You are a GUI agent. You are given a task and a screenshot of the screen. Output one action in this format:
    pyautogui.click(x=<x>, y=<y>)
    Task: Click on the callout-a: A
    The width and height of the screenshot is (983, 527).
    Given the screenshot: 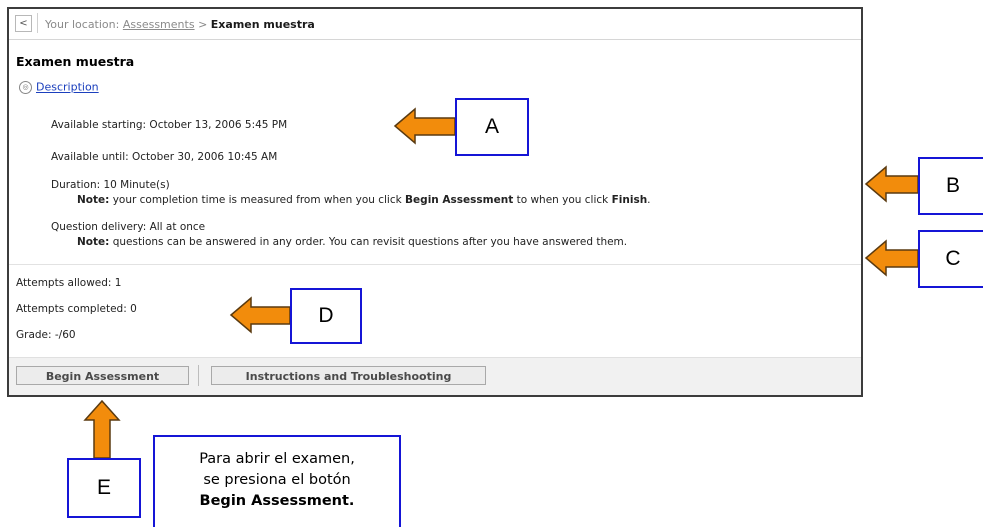 What is the action you would take?
    pyautogui.click(x=492, y=127)
    